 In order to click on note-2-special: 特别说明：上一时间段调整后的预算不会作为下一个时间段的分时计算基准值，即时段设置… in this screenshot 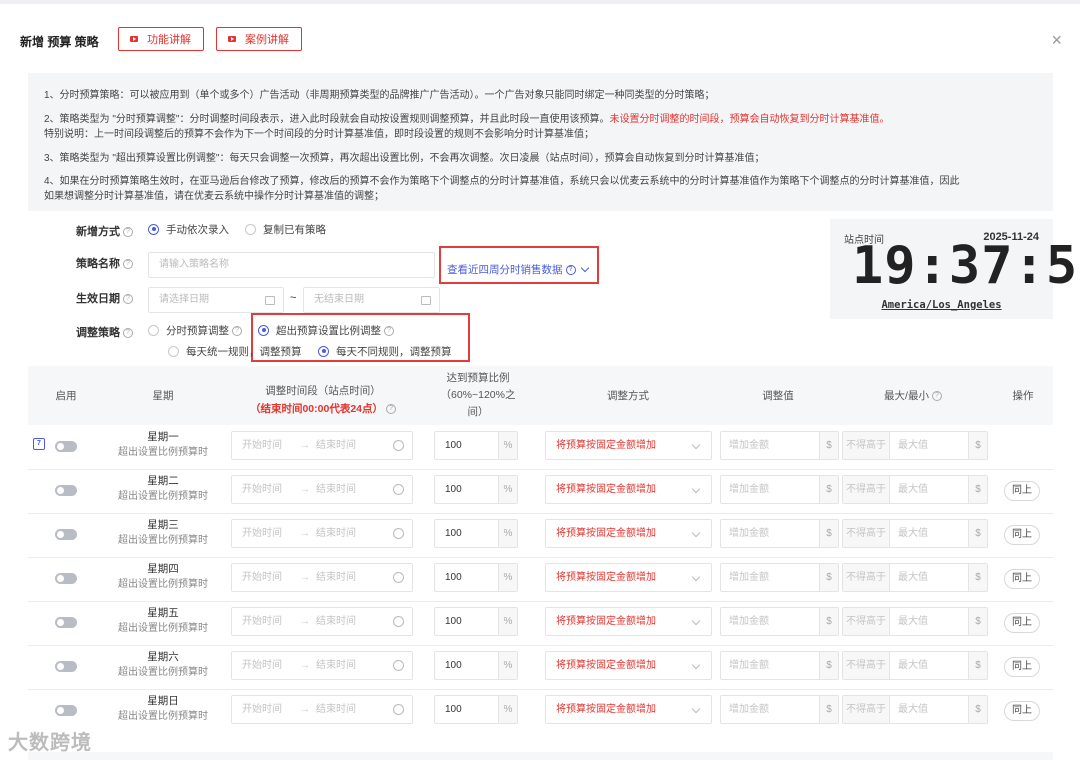, I will do `click(319, 134)`.